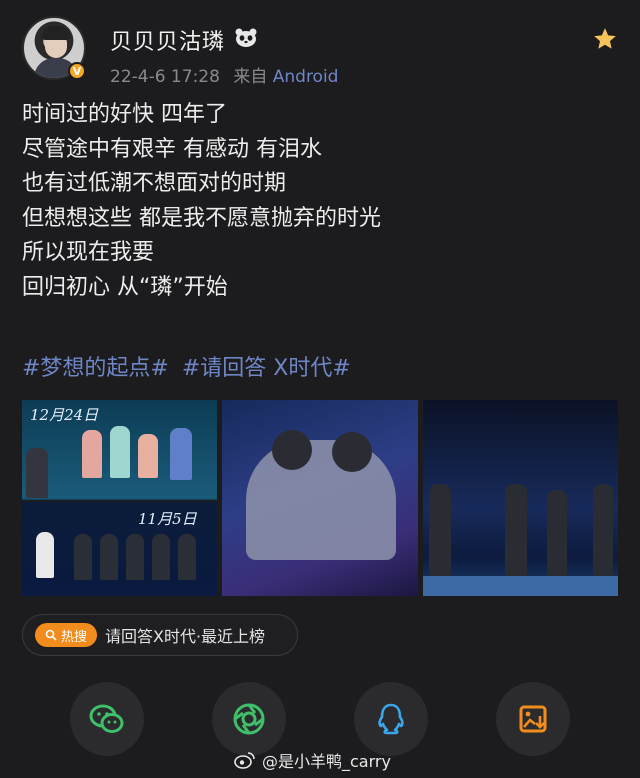  I want to click on save-image-icon, so click(533, 719).